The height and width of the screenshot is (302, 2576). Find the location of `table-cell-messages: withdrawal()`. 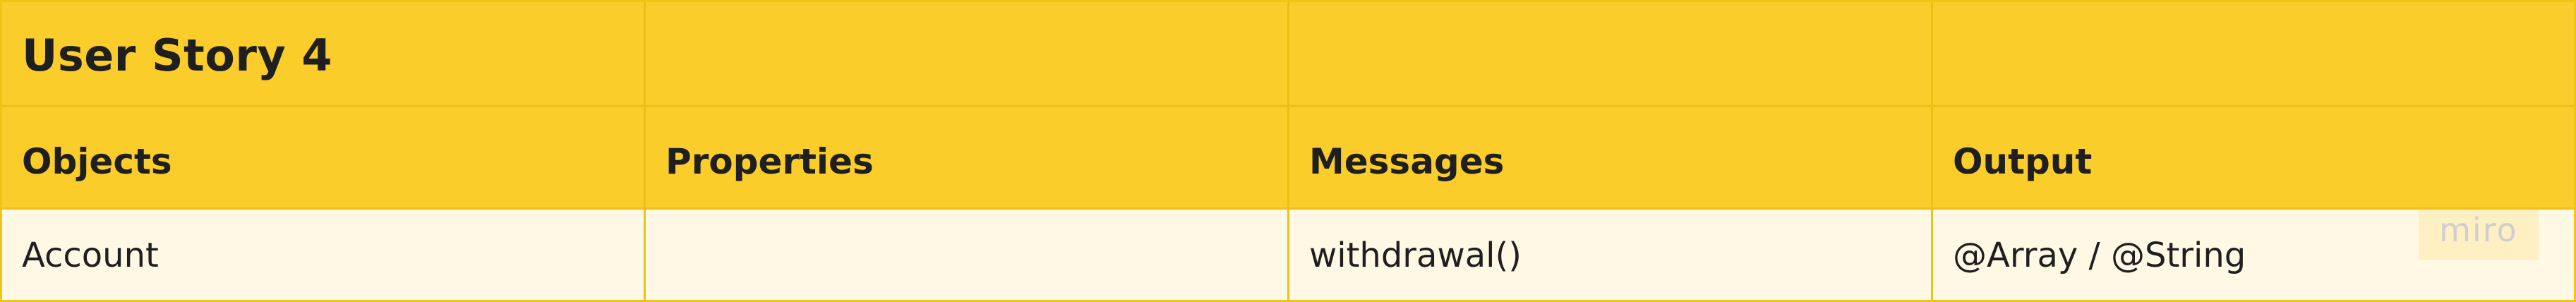

table-cell-messages: withdrawal() is located at coordinates (1611, 255).